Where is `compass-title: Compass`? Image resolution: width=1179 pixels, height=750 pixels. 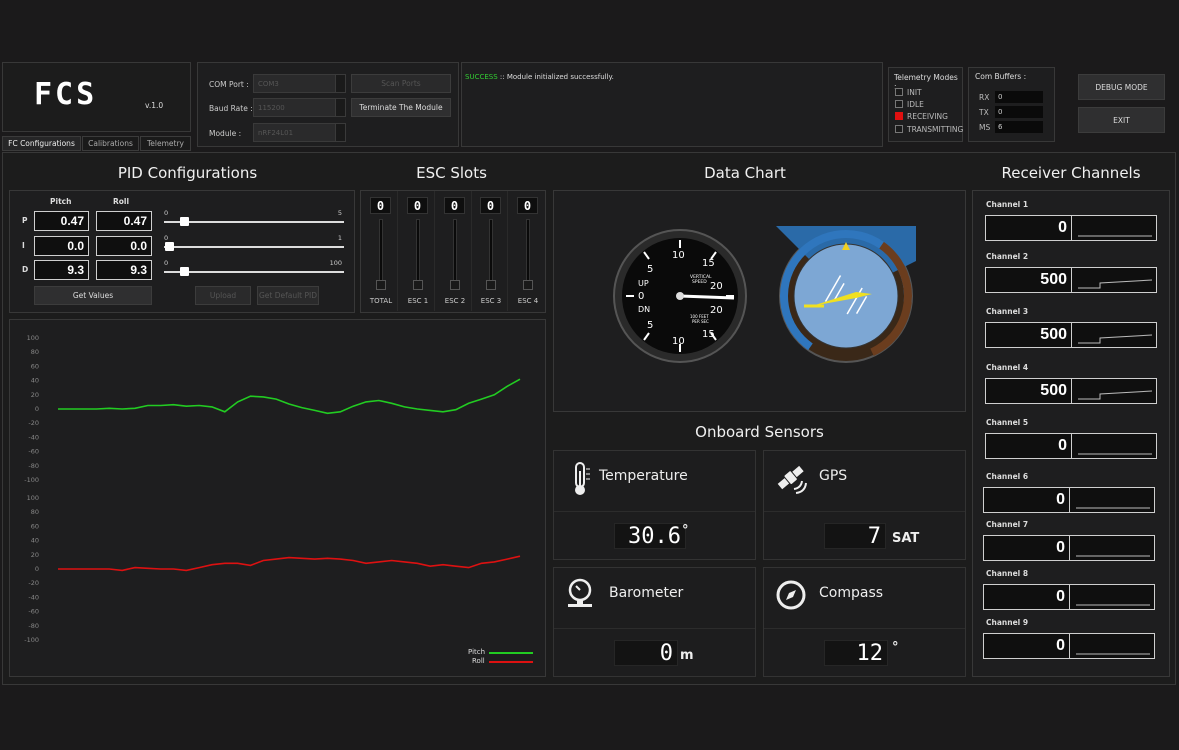 compass-title: Compass is located at coordinates (851, 593).